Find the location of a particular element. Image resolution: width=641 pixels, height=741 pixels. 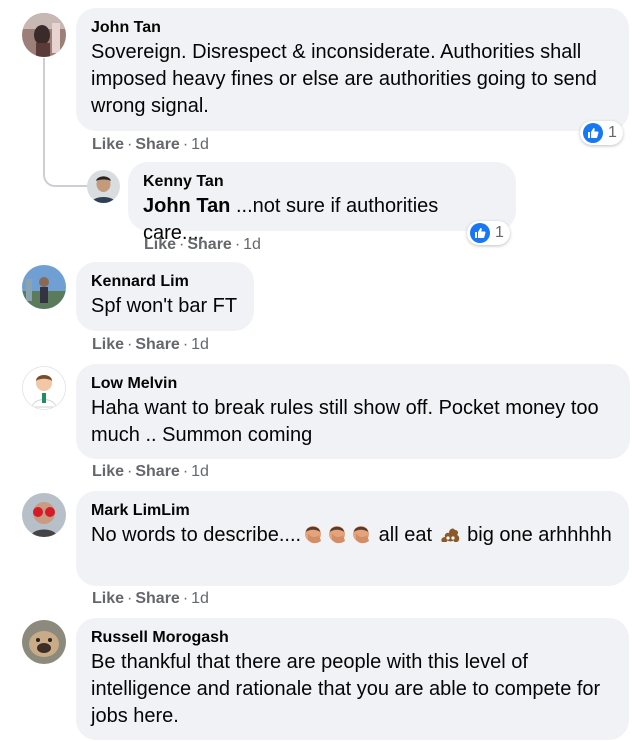

comment-author: Mark LimLim is located at coordinates (353, 510).